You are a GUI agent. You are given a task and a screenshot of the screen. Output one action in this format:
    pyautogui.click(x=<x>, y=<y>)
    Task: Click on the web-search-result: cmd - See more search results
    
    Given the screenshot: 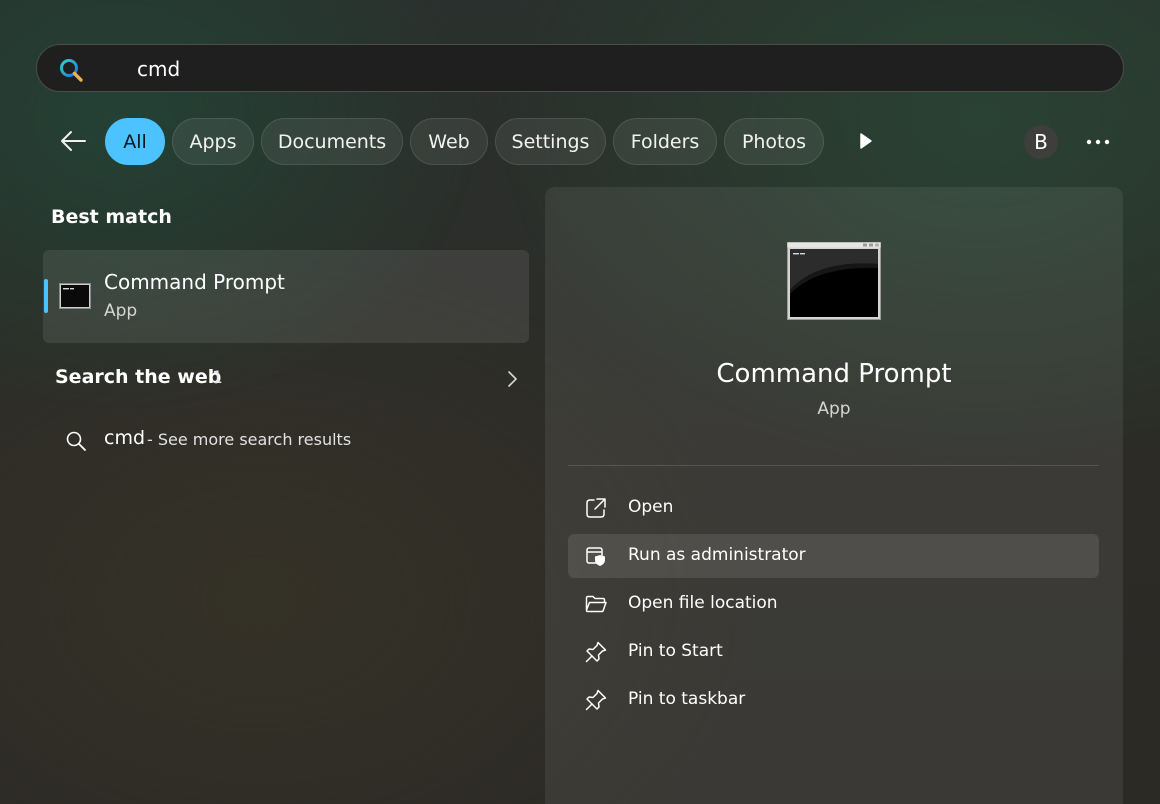 What is the action you would take?
    pyautogui.click(x=290, y=440)
    